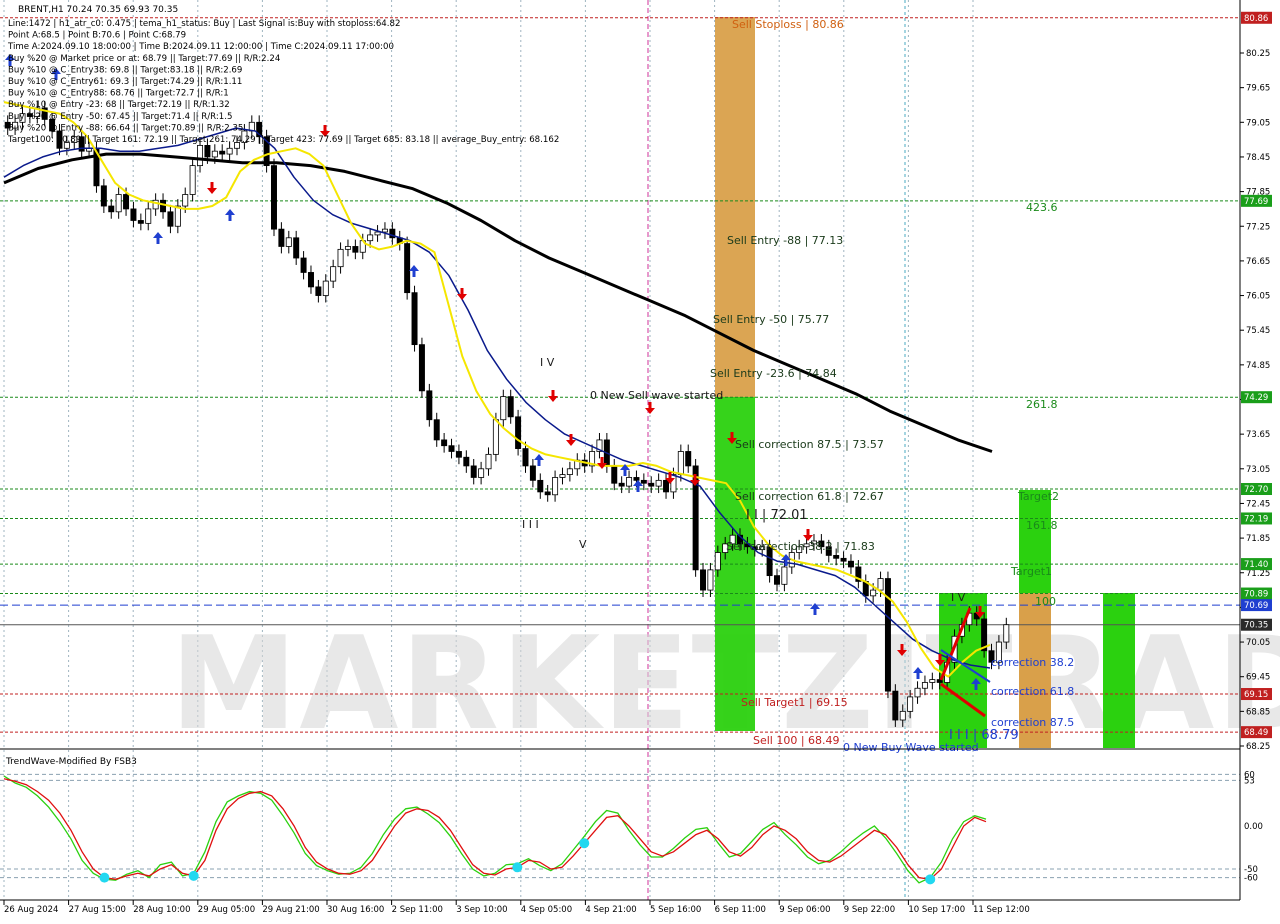 The width and height of the screenshot is (1280, 924). Describe the element at coordinates (1258, 712) in the screenshot. I see `price-label: 68.85` at that location.